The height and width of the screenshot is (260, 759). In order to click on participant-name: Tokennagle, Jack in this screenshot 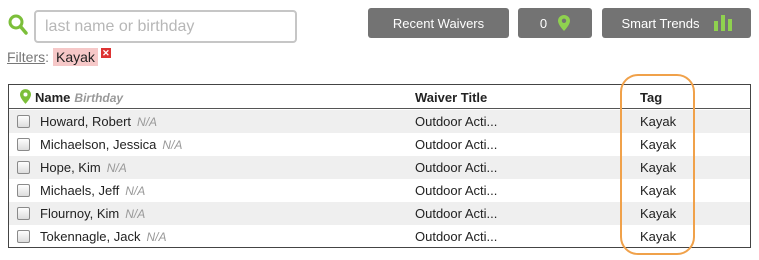, I will do `click(90, 236)`.